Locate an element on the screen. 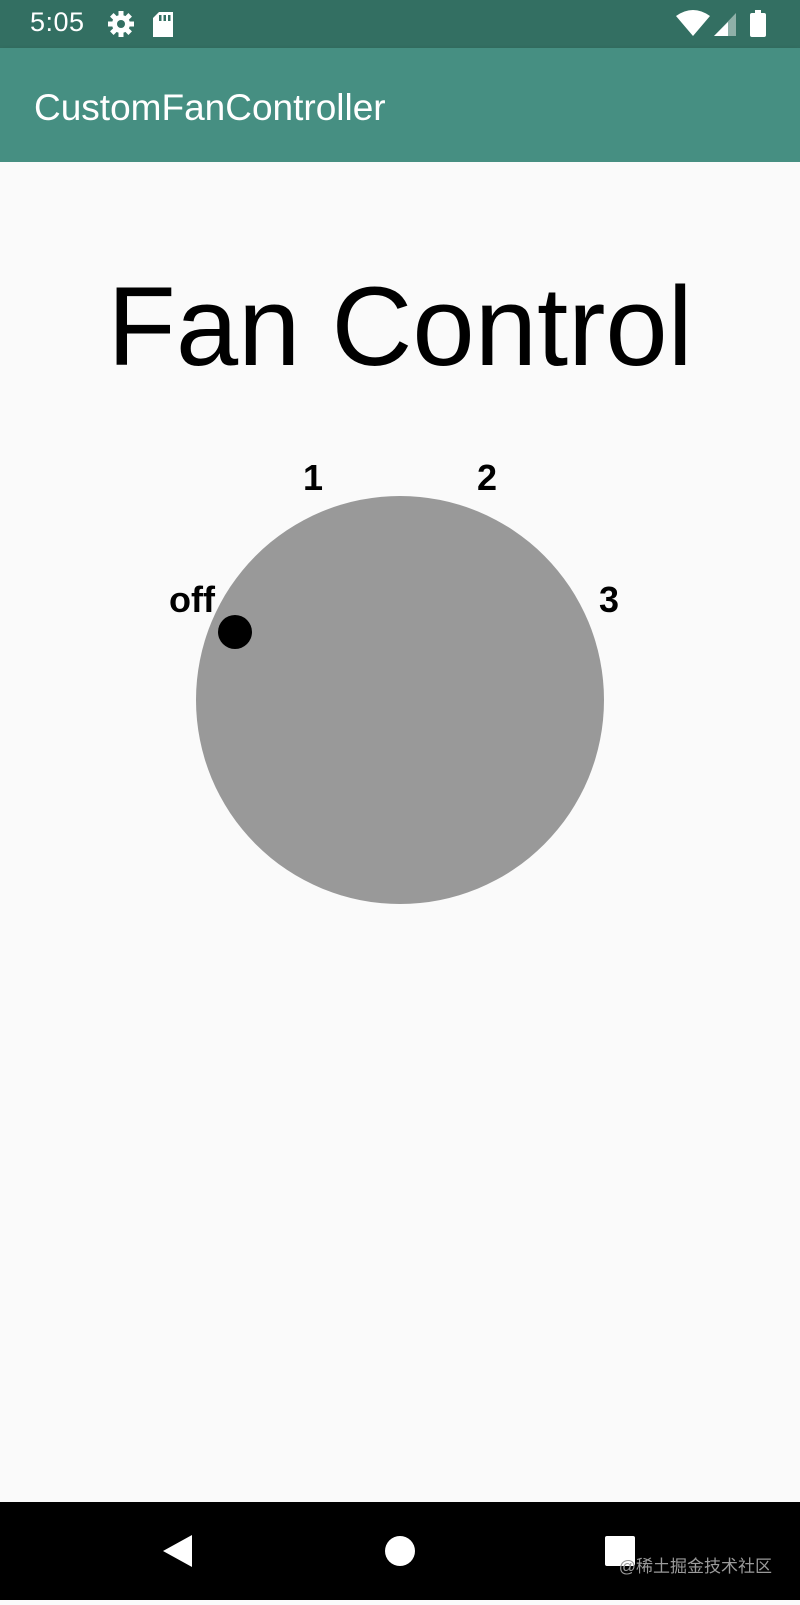 Image resolution: width=800 pixels, height=1605 pixels. home-icon is located at coordinates (400, 1551).